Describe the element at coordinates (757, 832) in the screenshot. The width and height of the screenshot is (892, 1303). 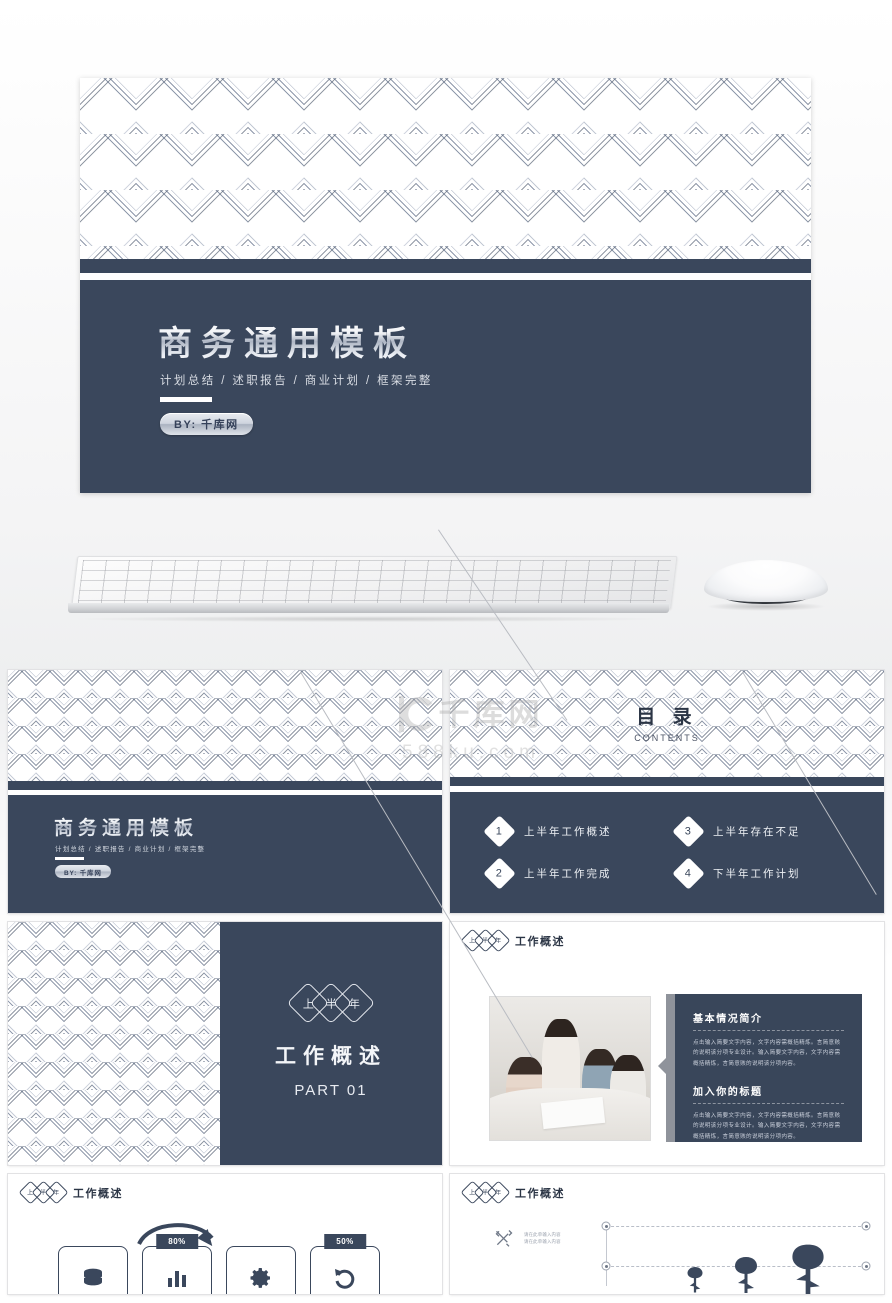
I see `toc-label: 上半年存在不足` at that location.